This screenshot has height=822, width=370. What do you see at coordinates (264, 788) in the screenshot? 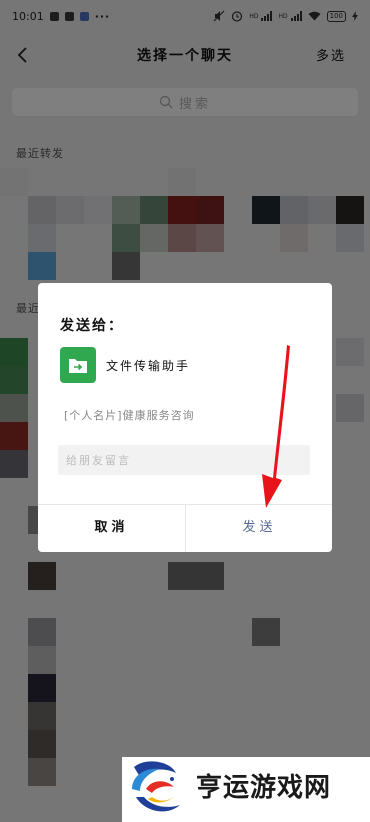
I see `watermark-text: 亨运游戏网` at bounding box center [264, 788].